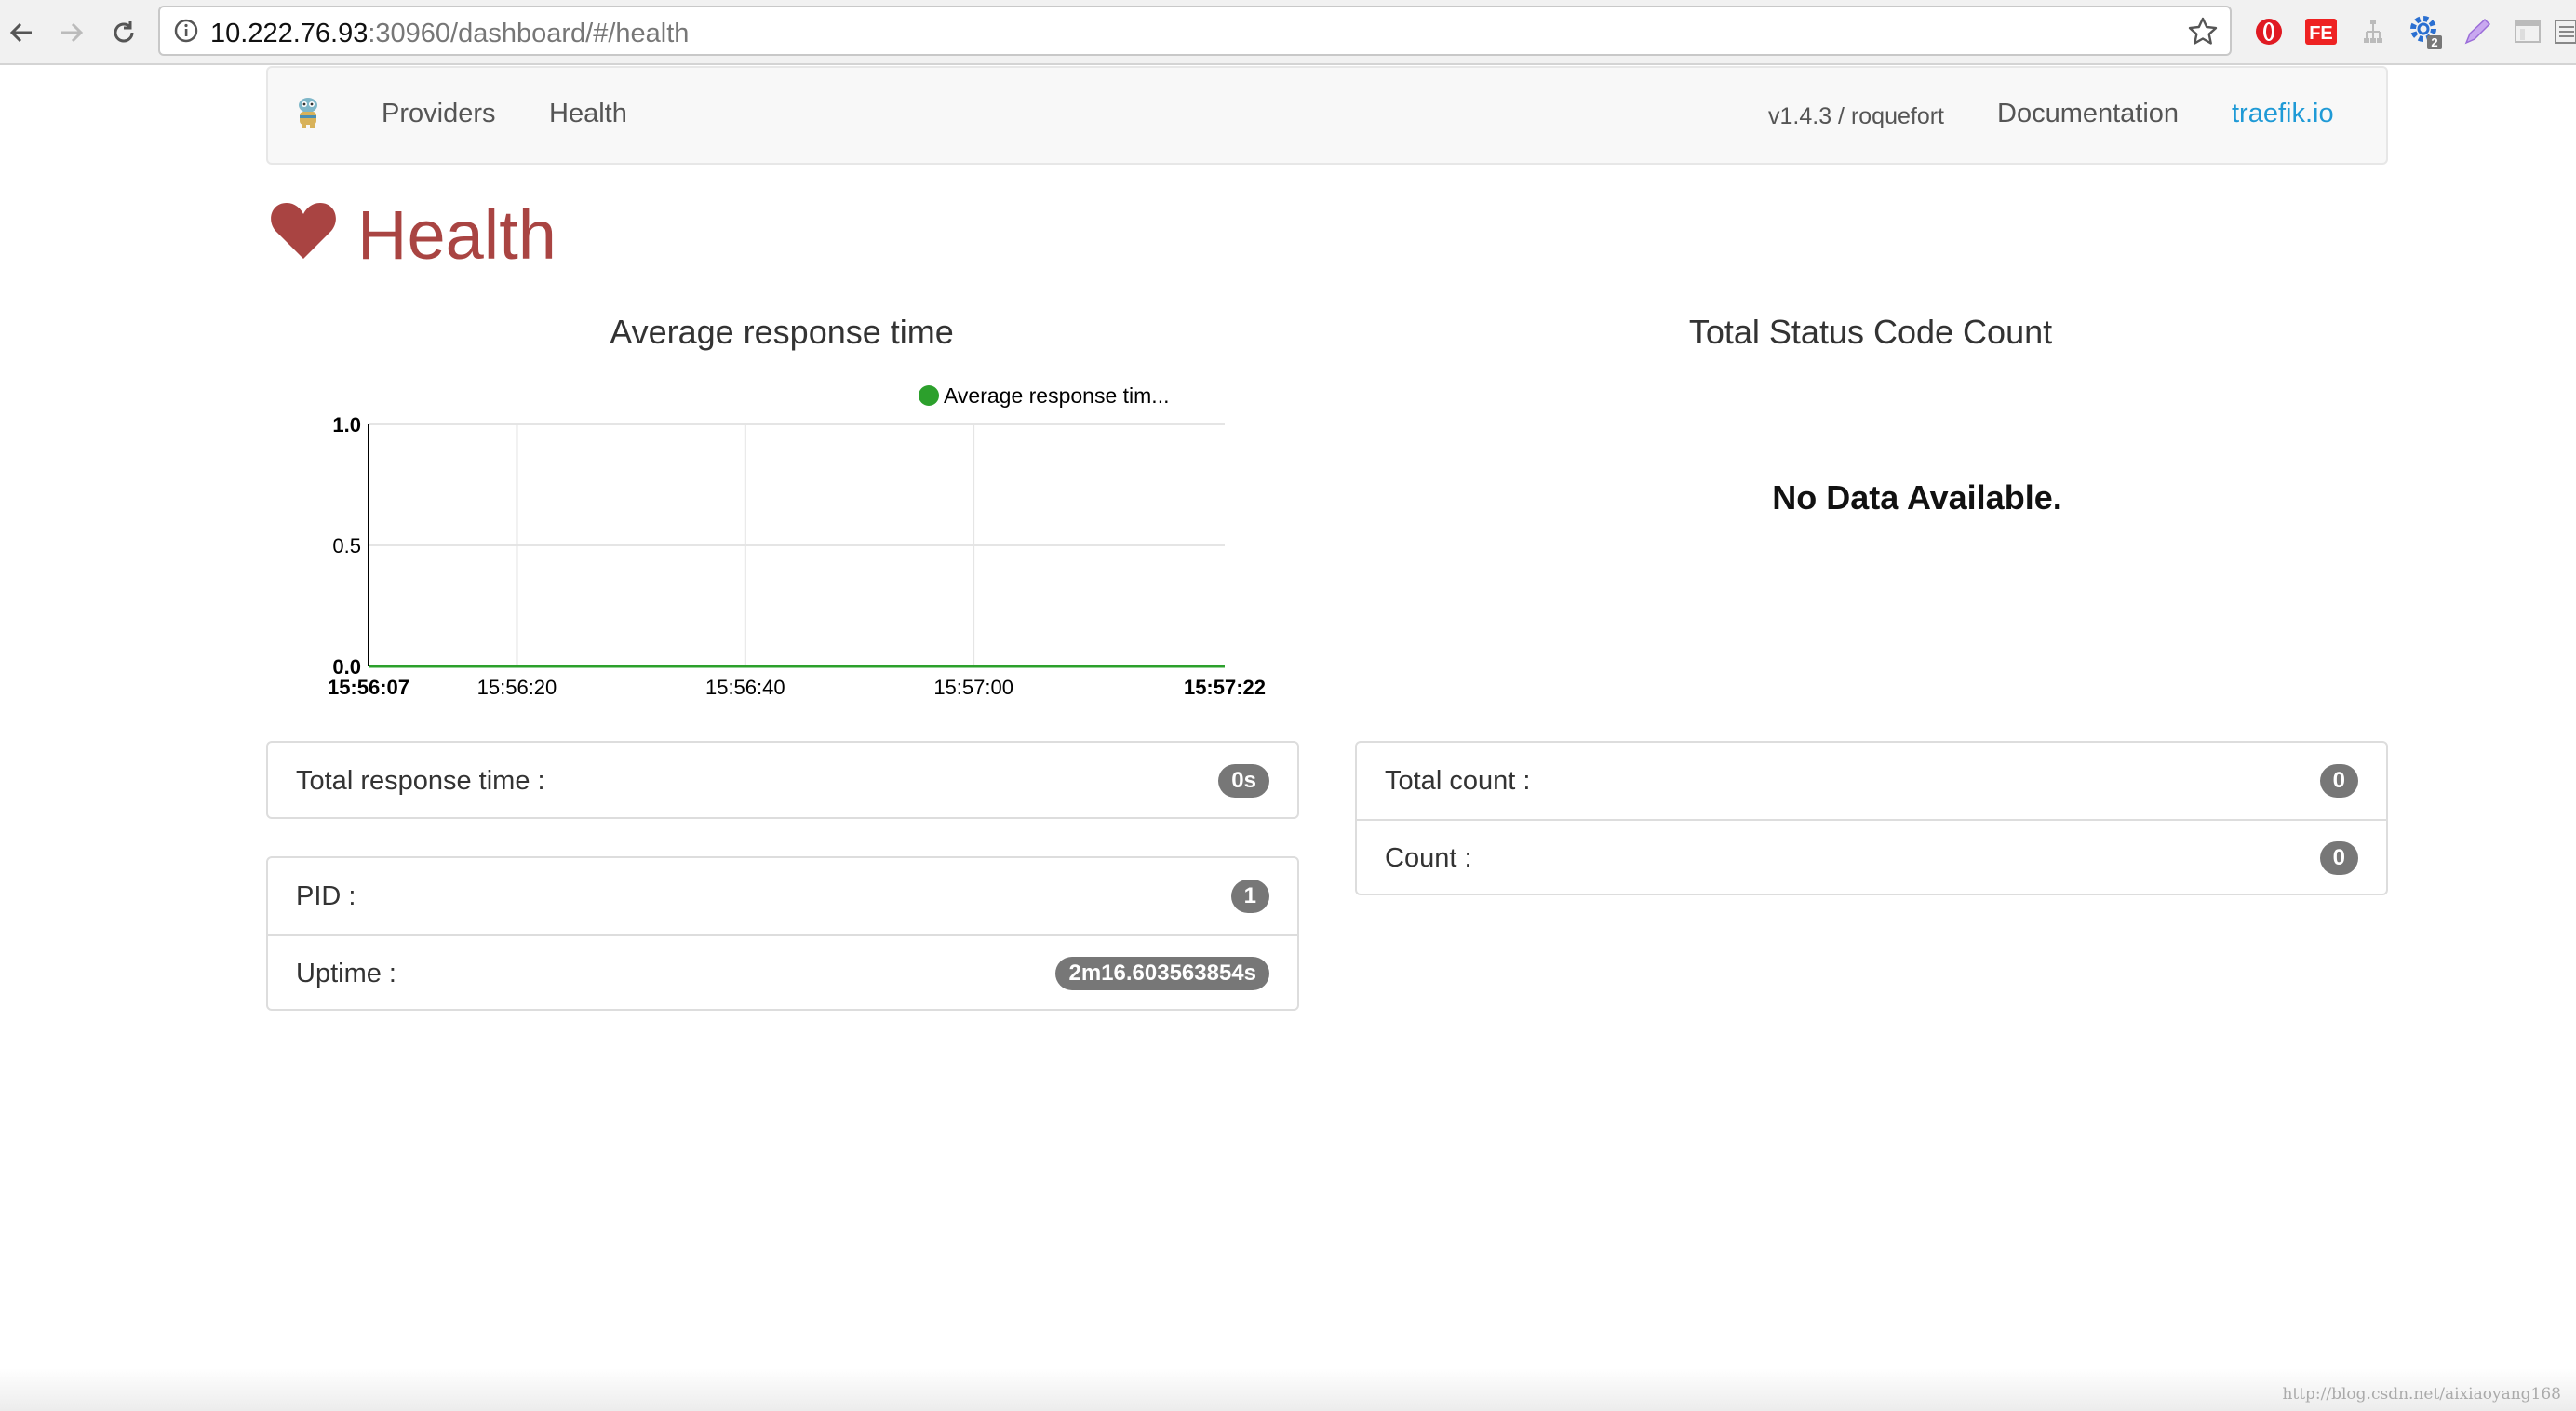 The height and width of the screenshot is (1411, 2576). Describe the element at coordinates (326, 895) in the screenshot. I see `pid-label: PID :` at that location.